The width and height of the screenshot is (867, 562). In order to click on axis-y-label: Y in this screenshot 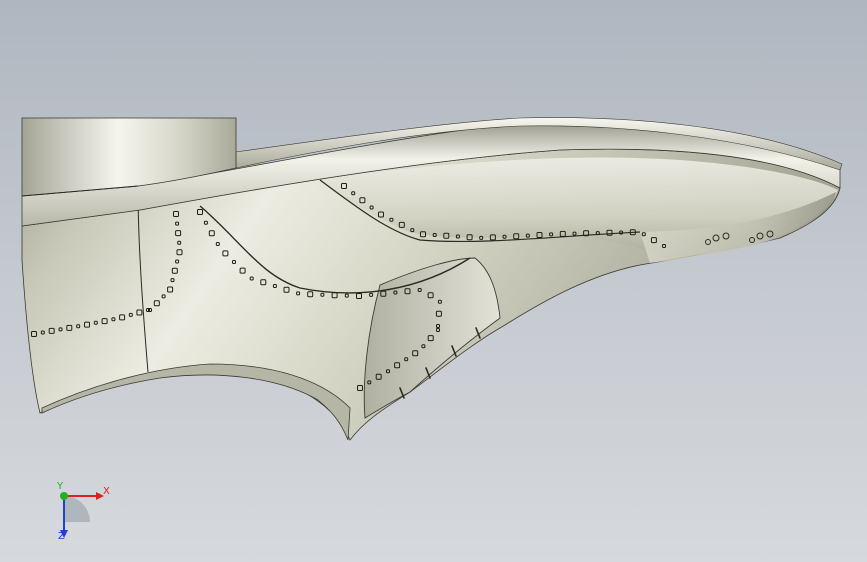, I will do `click(60, 486)`.